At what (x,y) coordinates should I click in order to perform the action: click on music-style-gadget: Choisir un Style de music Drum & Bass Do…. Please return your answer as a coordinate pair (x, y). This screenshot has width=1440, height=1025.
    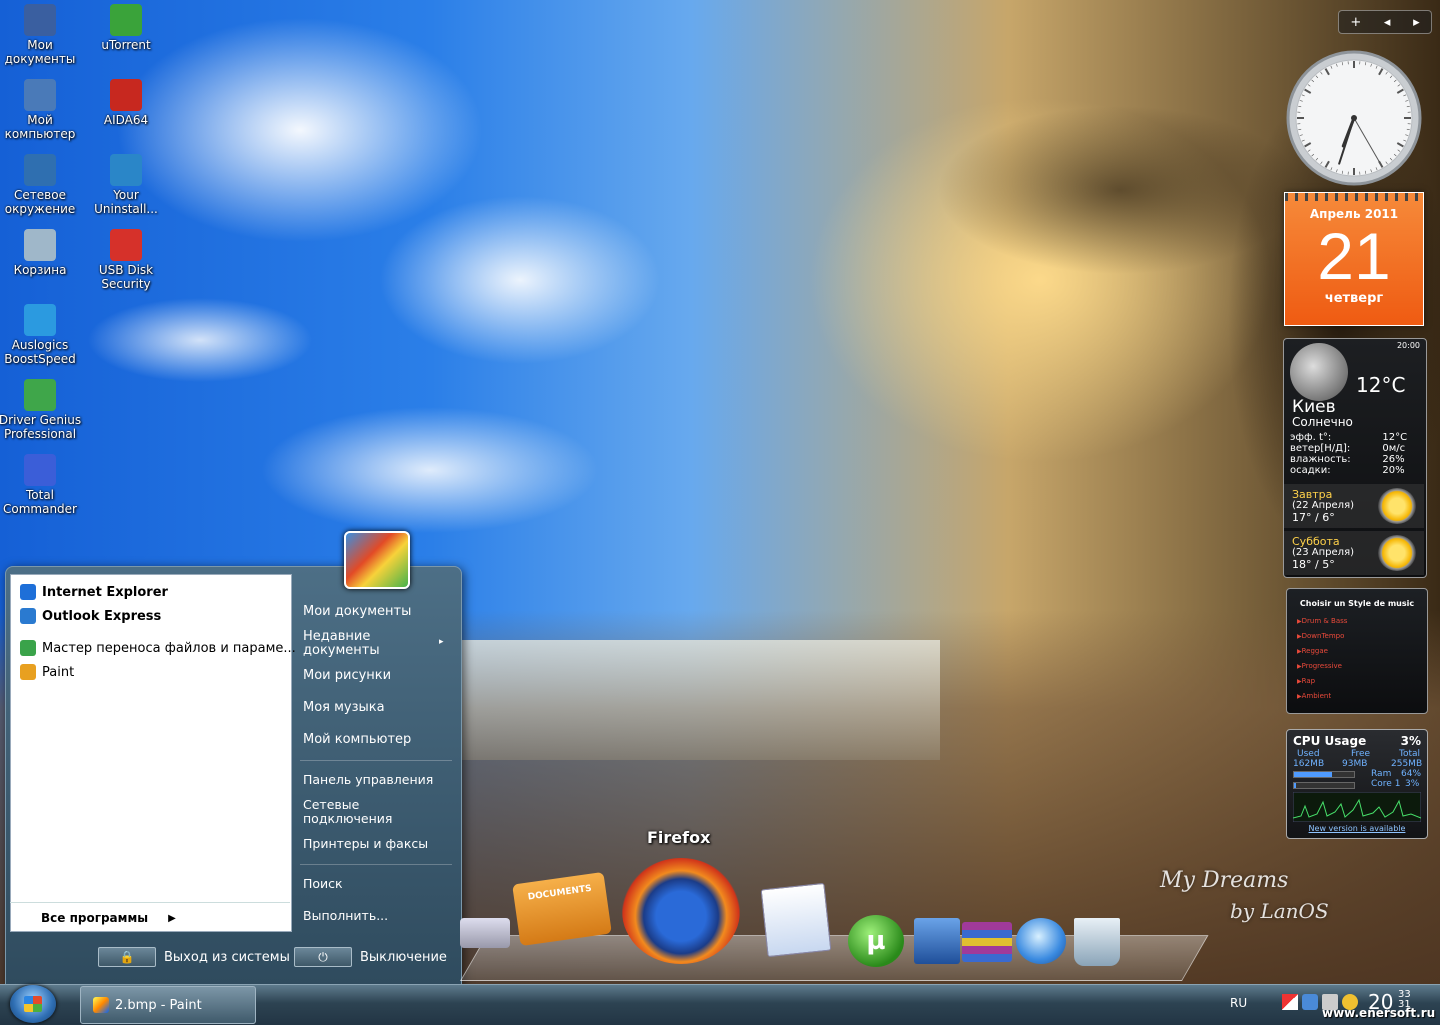
    Looking at the image, I should click on (1357, 651).